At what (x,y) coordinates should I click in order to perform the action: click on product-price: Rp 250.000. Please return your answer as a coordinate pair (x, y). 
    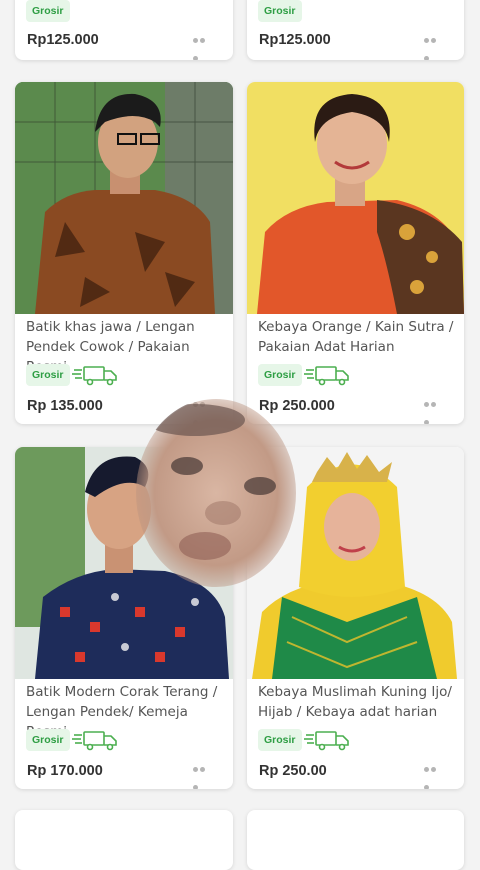
    Looking at the image, I should click on (297, 406).